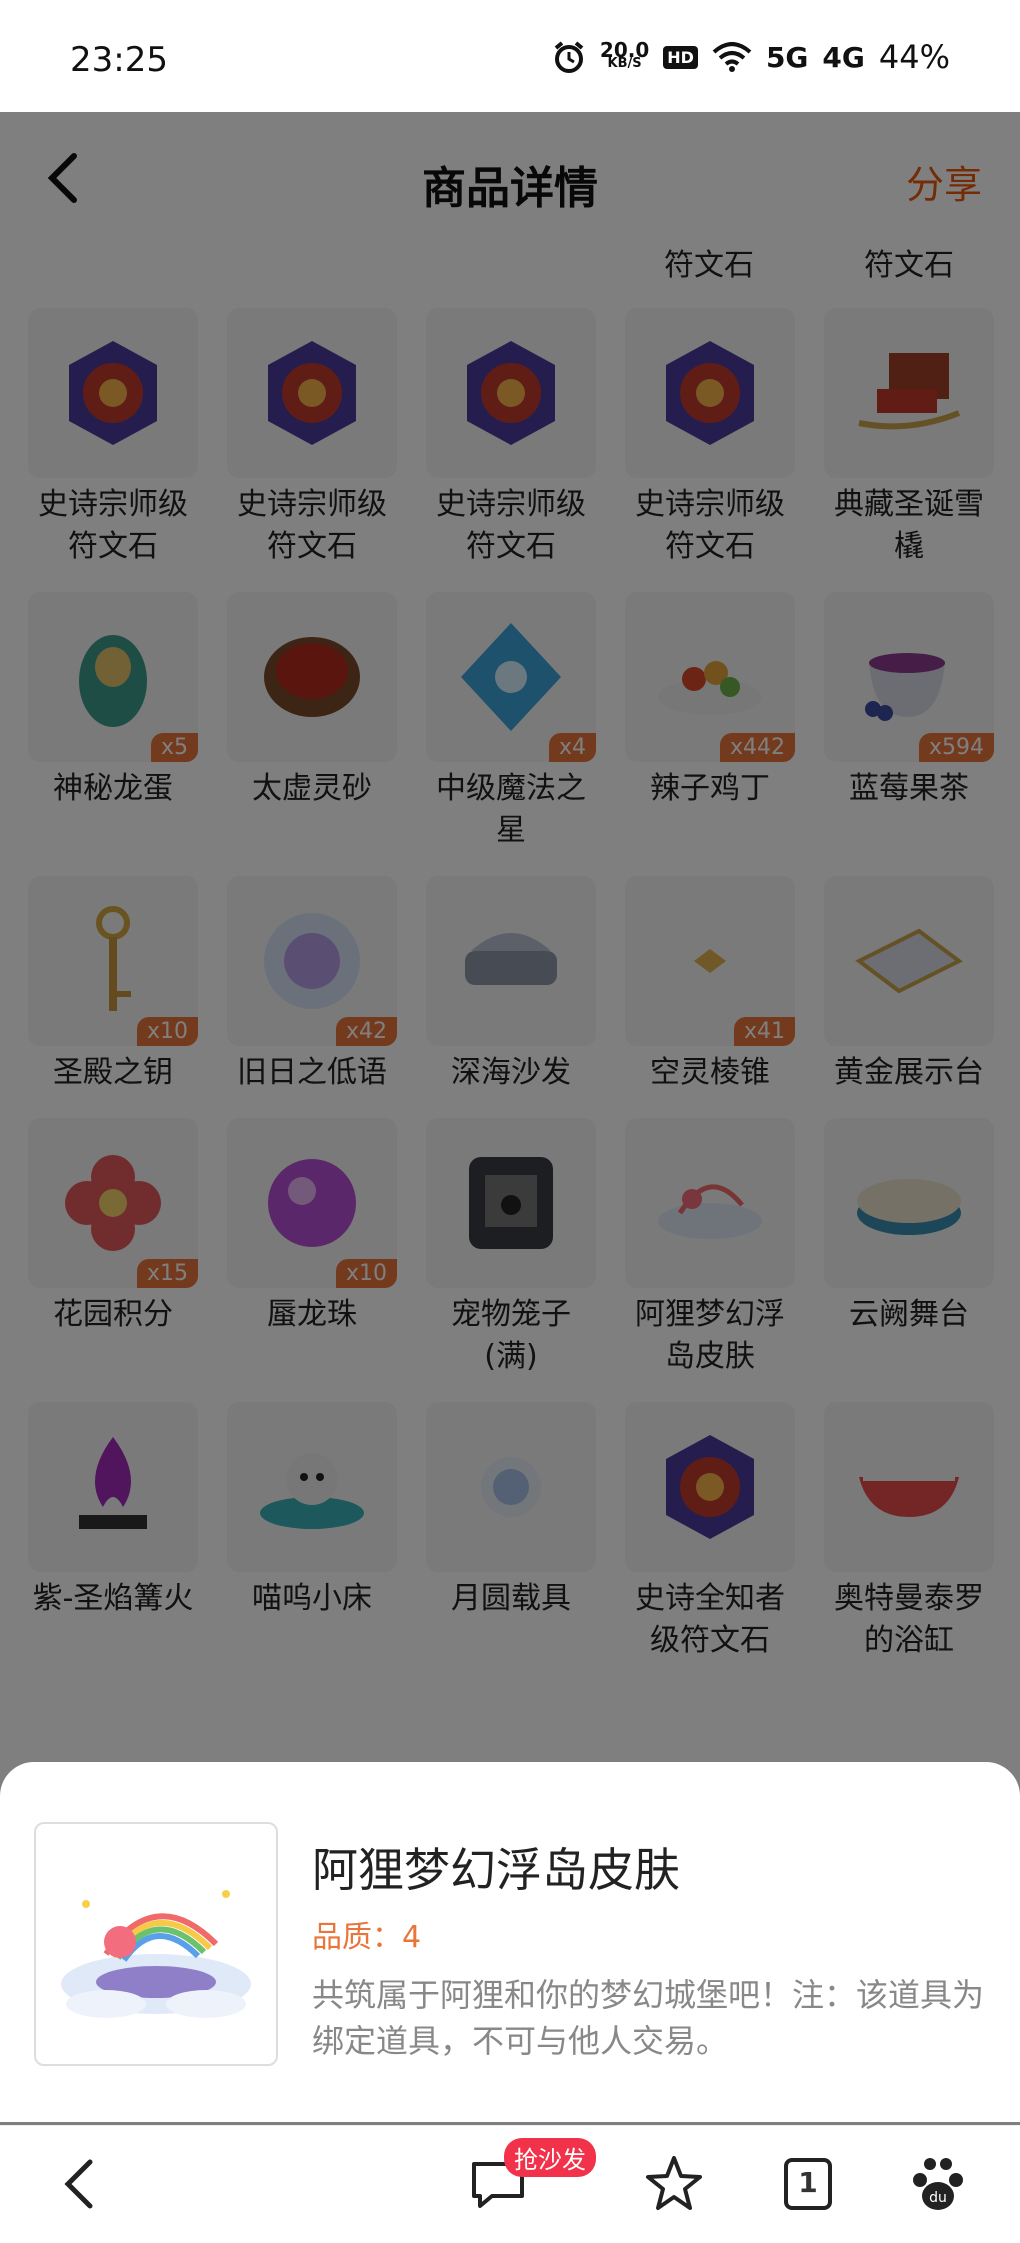 The width and height of the screenshot is (1020, 2243). What do you see at coordinates (624, 50) in the screenshot?
I see `net-speed-value: 20.0` at bounding box center [624, 50].